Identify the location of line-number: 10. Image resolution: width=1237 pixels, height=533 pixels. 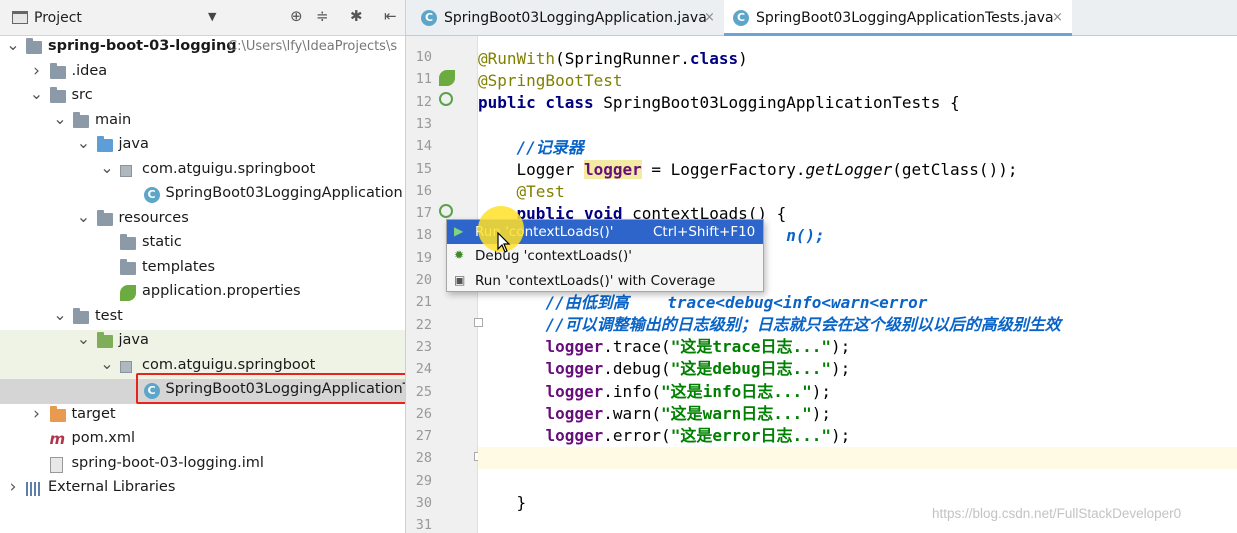
(423, 57).